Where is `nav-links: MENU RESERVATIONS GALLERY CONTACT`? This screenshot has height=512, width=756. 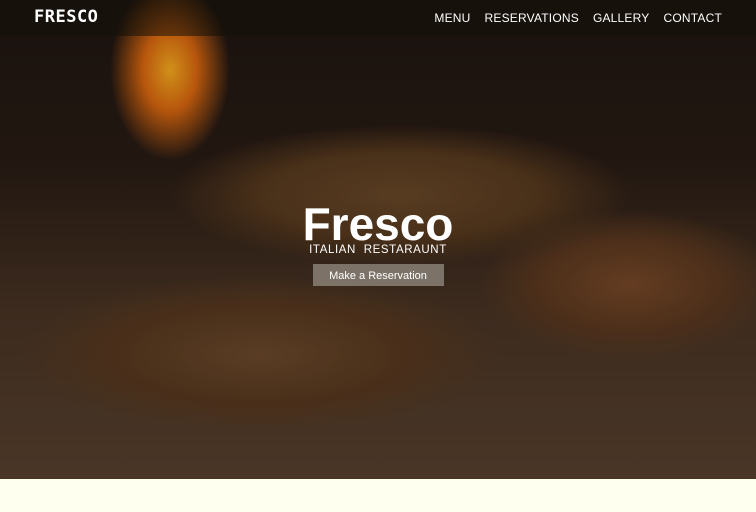 nav-links: MENU RESERVATIONS GALLERY CONTACT is located at coordinates (578, 18).